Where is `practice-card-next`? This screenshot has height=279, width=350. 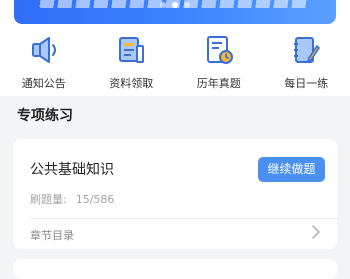
practice-card-next is located at coordinates (175, 269).